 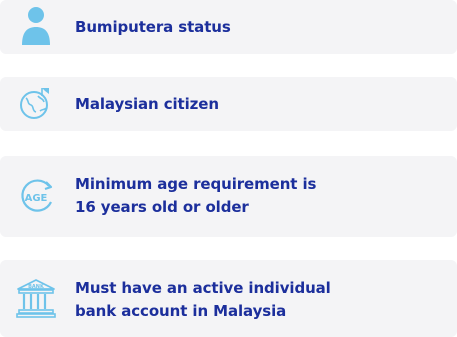 I want to click on requirement-line-1: Must have an active individual, so click(x=203, y=288).